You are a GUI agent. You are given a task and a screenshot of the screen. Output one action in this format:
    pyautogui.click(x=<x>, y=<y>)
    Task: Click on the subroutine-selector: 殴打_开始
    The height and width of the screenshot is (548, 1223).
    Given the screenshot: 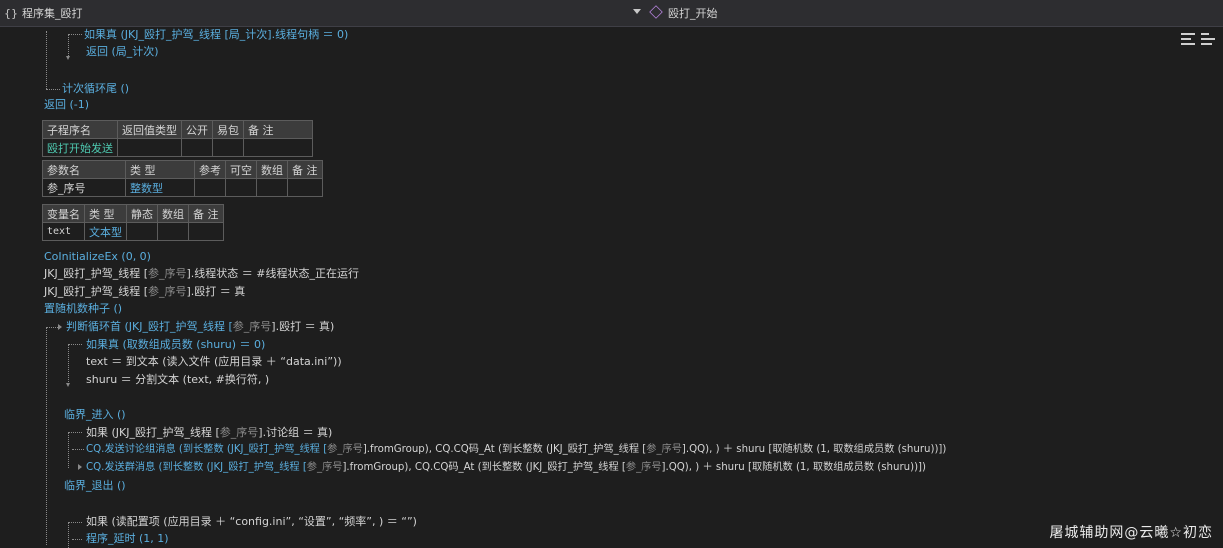 What is the action you would take?
    pyautogui.click(x=683, y=13)
    